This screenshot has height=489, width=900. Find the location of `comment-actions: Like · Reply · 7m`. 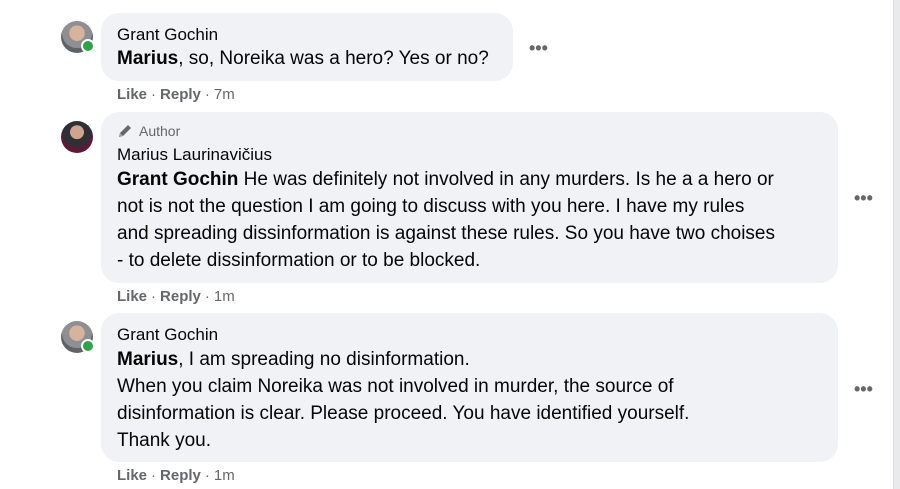

comment-actions: Like · Reply · 7m is located at coordinates (176, 94).